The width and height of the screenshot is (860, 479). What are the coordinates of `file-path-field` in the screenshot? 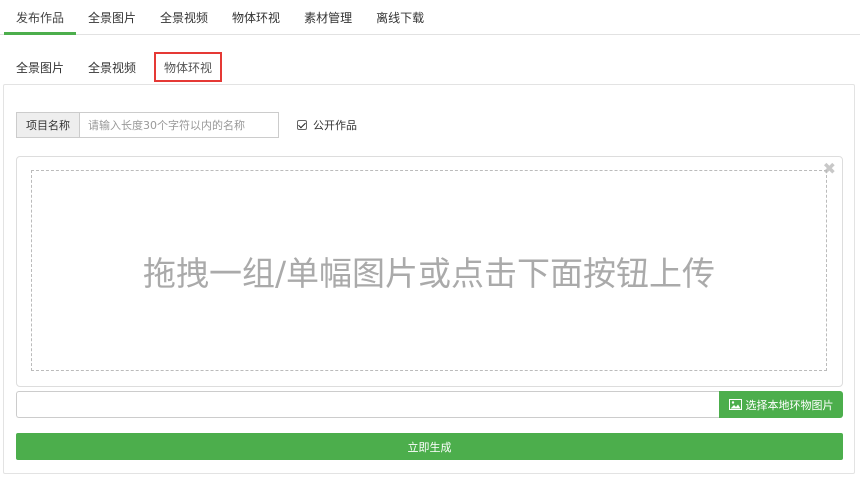 It's located at (367, 404).